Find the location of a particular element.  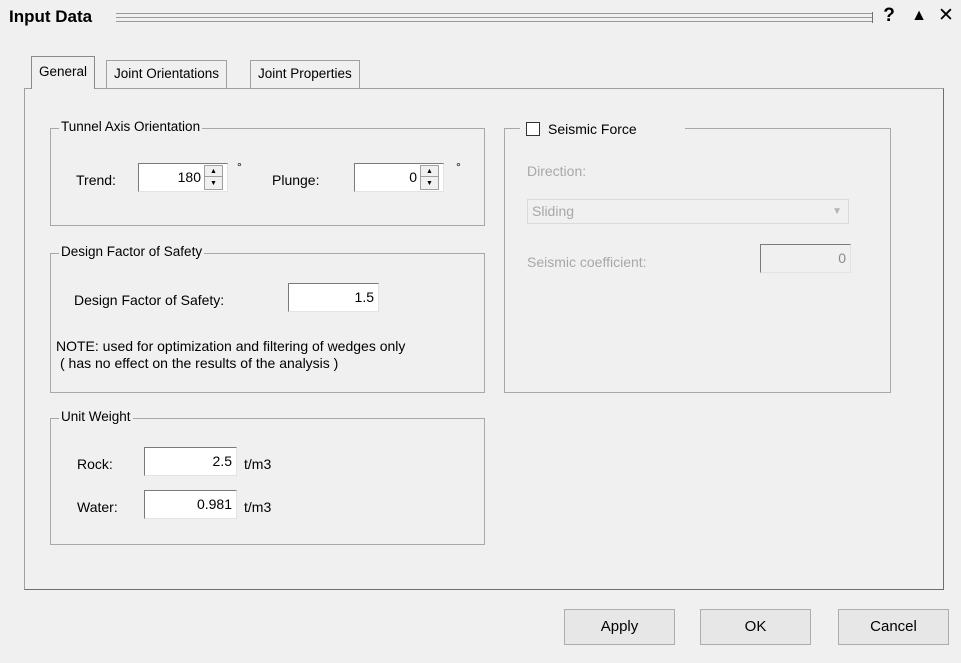

plunge-spinner: ▲ ▼ is located at coordinates (429, 177).